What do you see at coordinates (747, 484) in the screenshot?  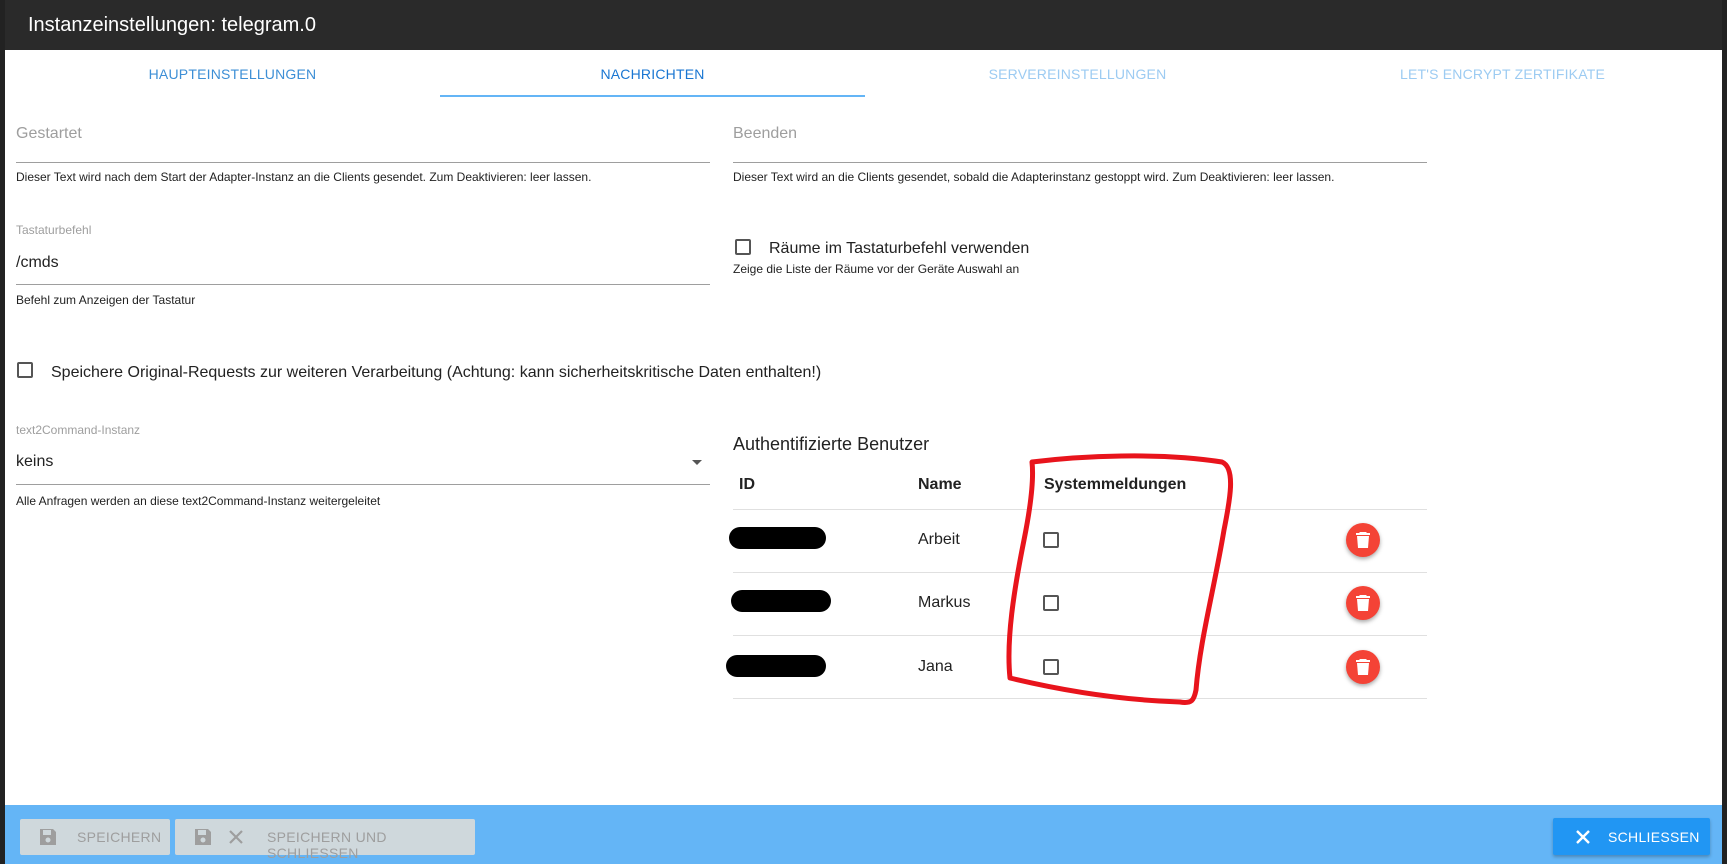 I see `column-id: ID` at bounding box center [747, 484].